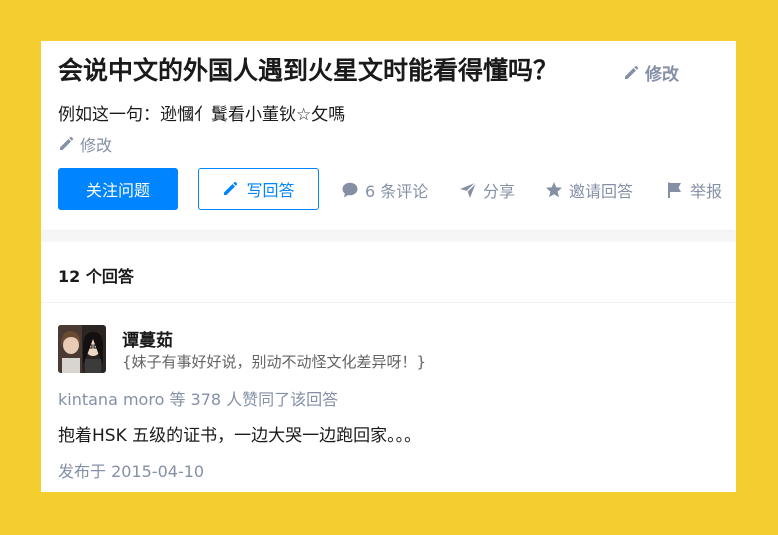 The height and width of the screenshot is (535, 778). I want to click on edit-title-button: 修改, so click(651, 72).